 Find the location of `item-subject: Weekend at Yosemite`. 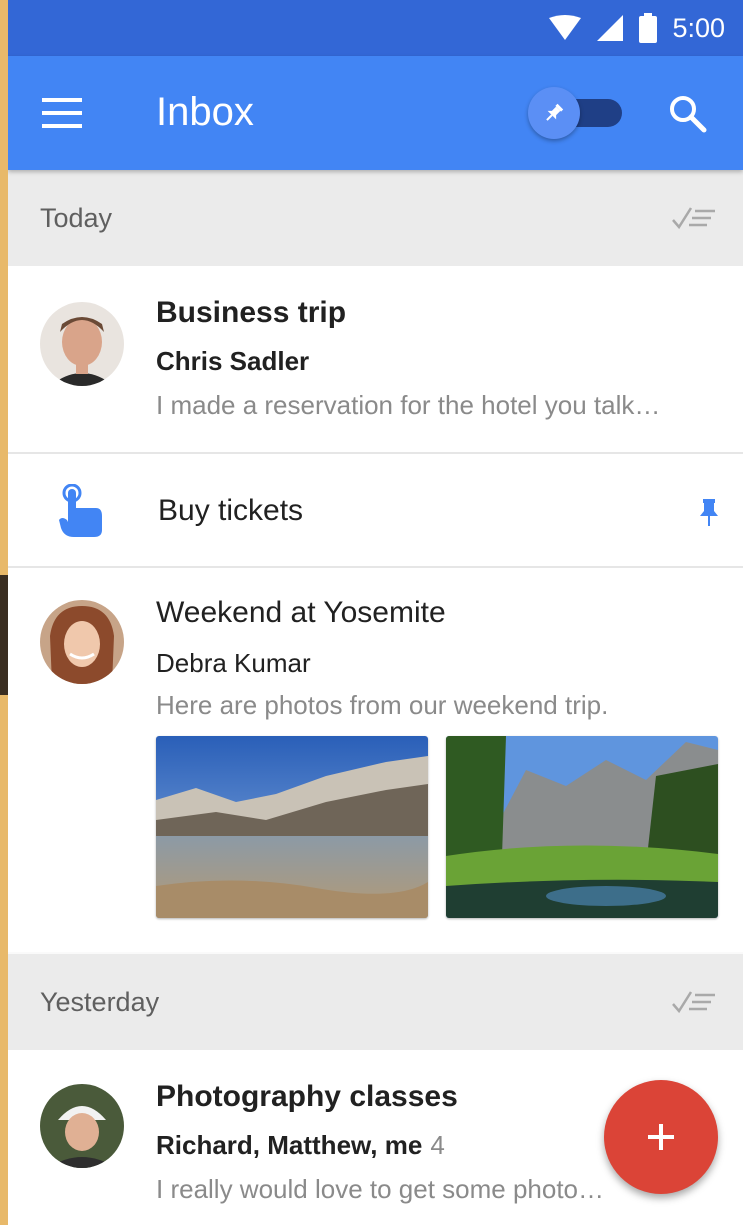

item-subject: Weekend at Yosemite is located at coordinates (301, 612).